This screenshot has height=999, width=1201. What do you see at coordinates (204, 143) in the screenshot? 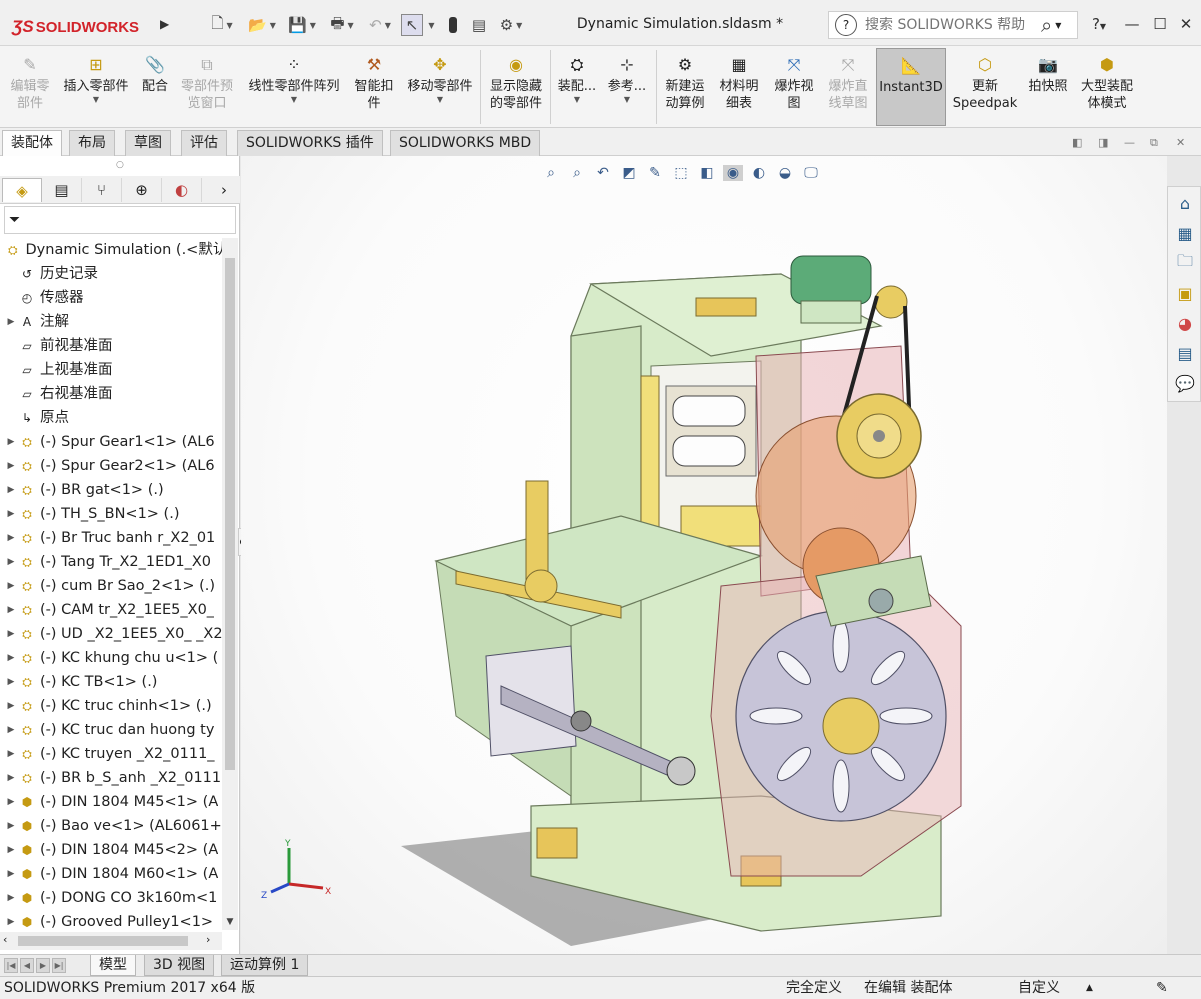
I see `tab-evaluate: 评估` at bounding box center [204, 143].